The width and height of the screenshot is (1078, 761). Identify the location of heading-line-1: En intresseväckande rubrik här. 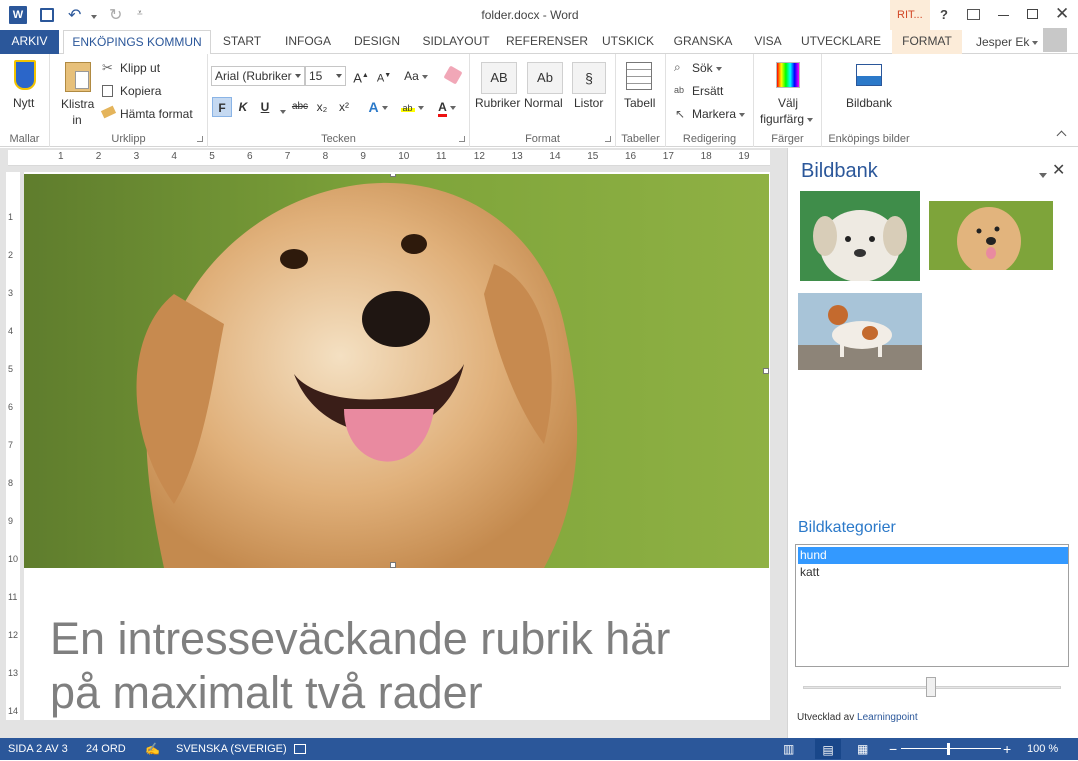
(400, 639).